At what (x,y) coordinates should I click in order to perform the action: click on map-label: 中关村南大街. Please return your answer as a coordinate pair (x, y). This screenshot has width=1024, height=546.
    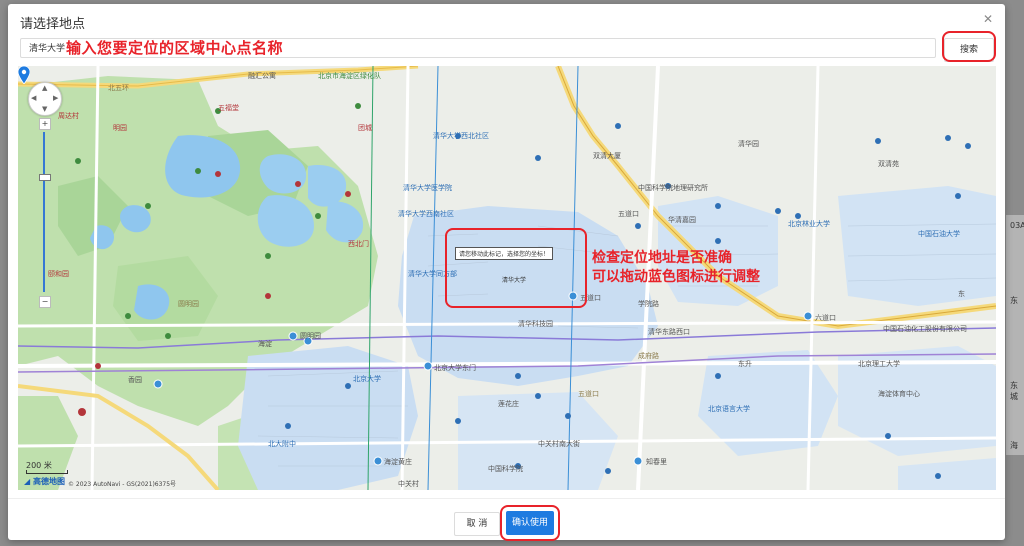
    Looking at the image, I should click on (559, 443).